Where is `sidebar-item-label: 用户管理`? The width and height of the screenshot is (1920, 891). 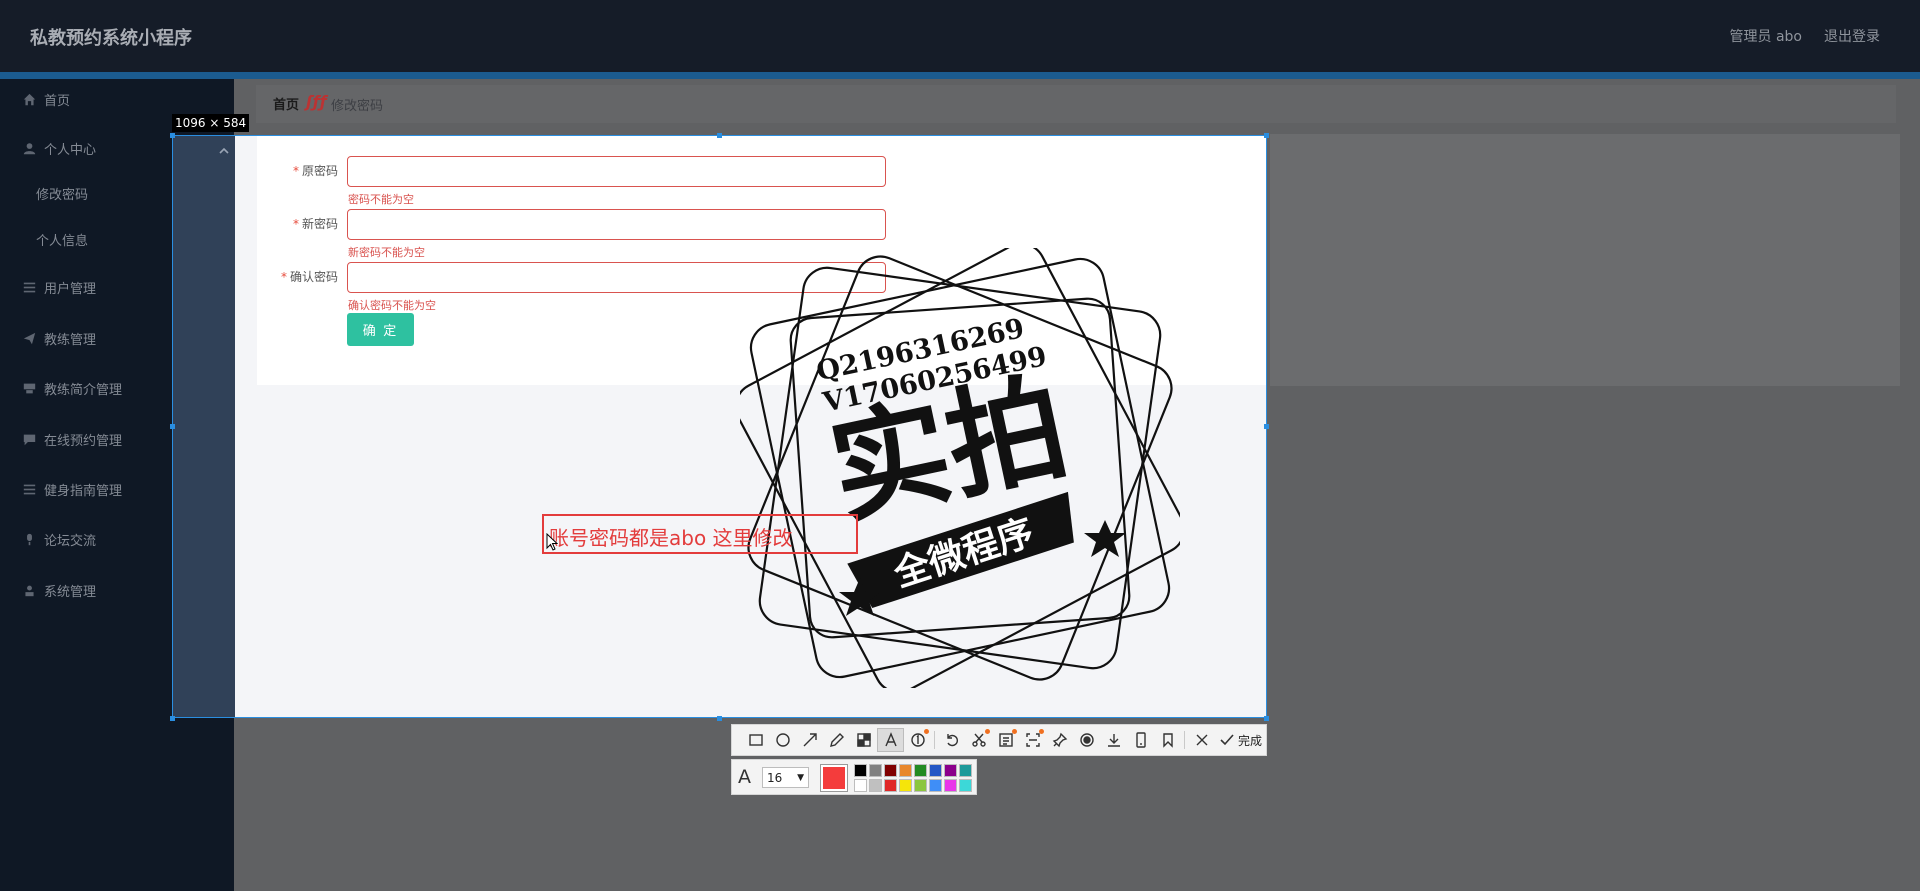
sidebar-item-label: 用户管理 is located at coordinates (70, 289).